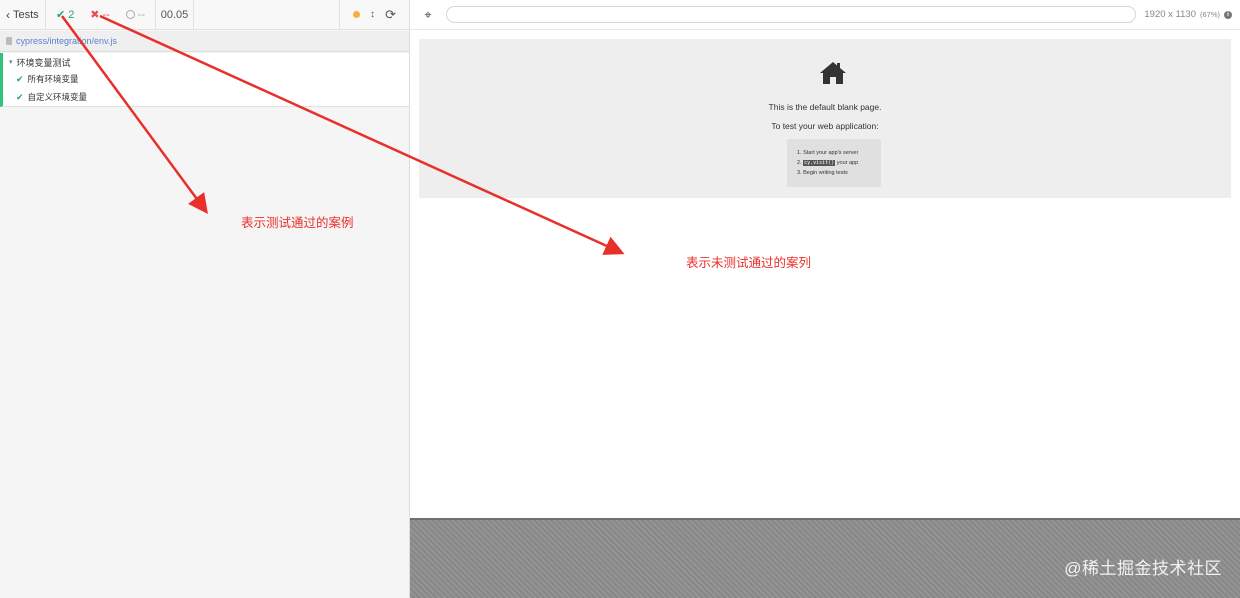 The height and width of the screenshot is (598, 1240). What do you see at coordinates (106, 14) in the screenshot?
I see `failed-count: --` at bounding box center [106, 14].